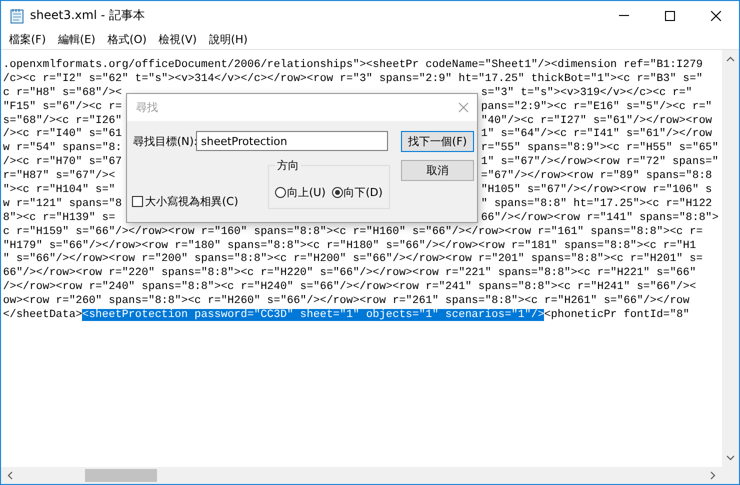  What do you see at coordinates (349, 246) in the screenshot?
I see `code-line: "H179" s="66"/></row><row r="180" spans="8:8"><c r="H180" s="66"/></row><row r="181" spans="8:8"><c r="H1` at bounding box center [349, 246].